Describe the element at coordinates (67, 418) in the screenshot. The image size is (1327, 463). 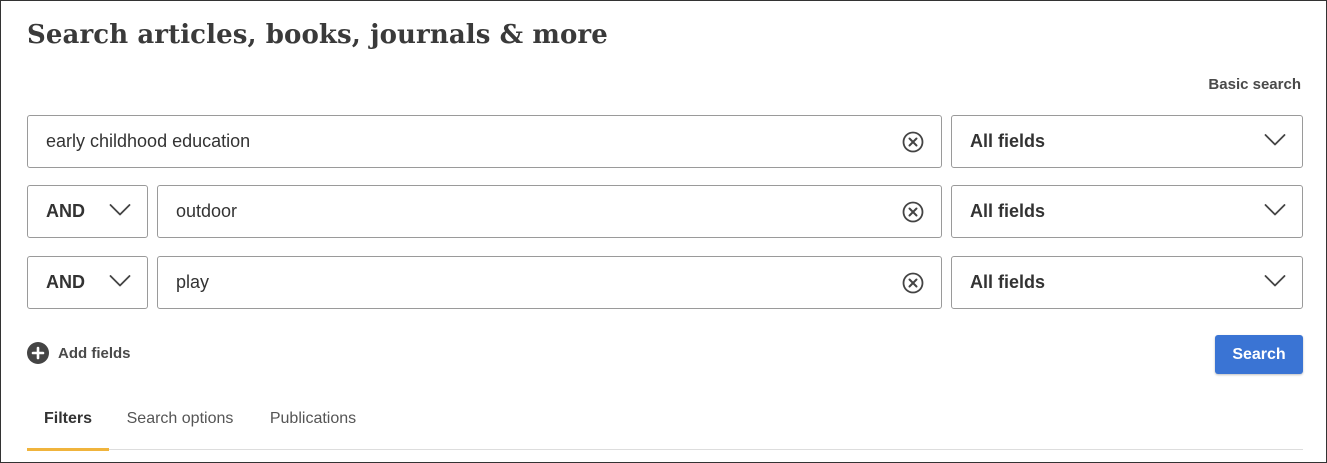
I see `tab-label: Filters` at that location.